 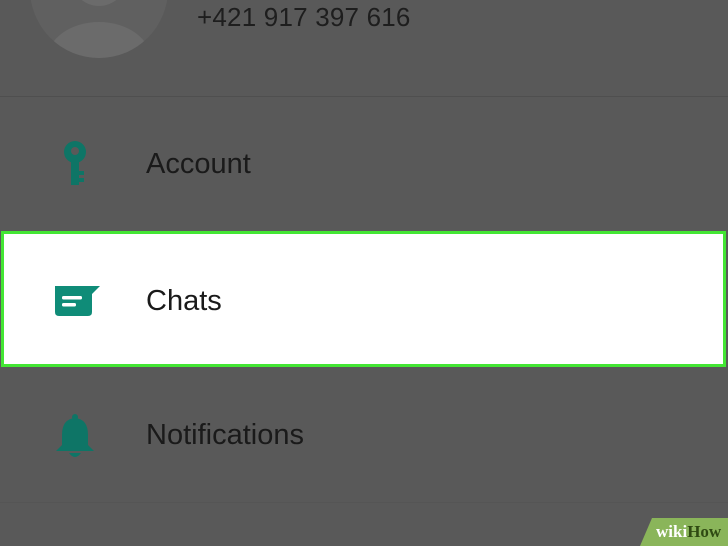 I want to click on bell-icon, so click(x=75, y=435).